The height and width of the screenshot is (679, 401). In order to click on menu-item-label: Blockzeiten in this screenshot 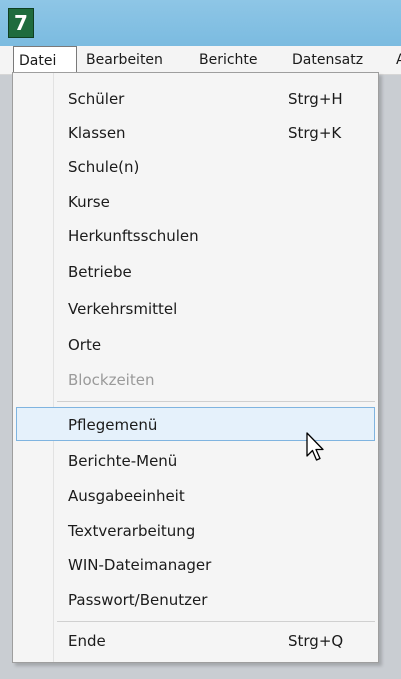, I will do `click(111, 380)`.